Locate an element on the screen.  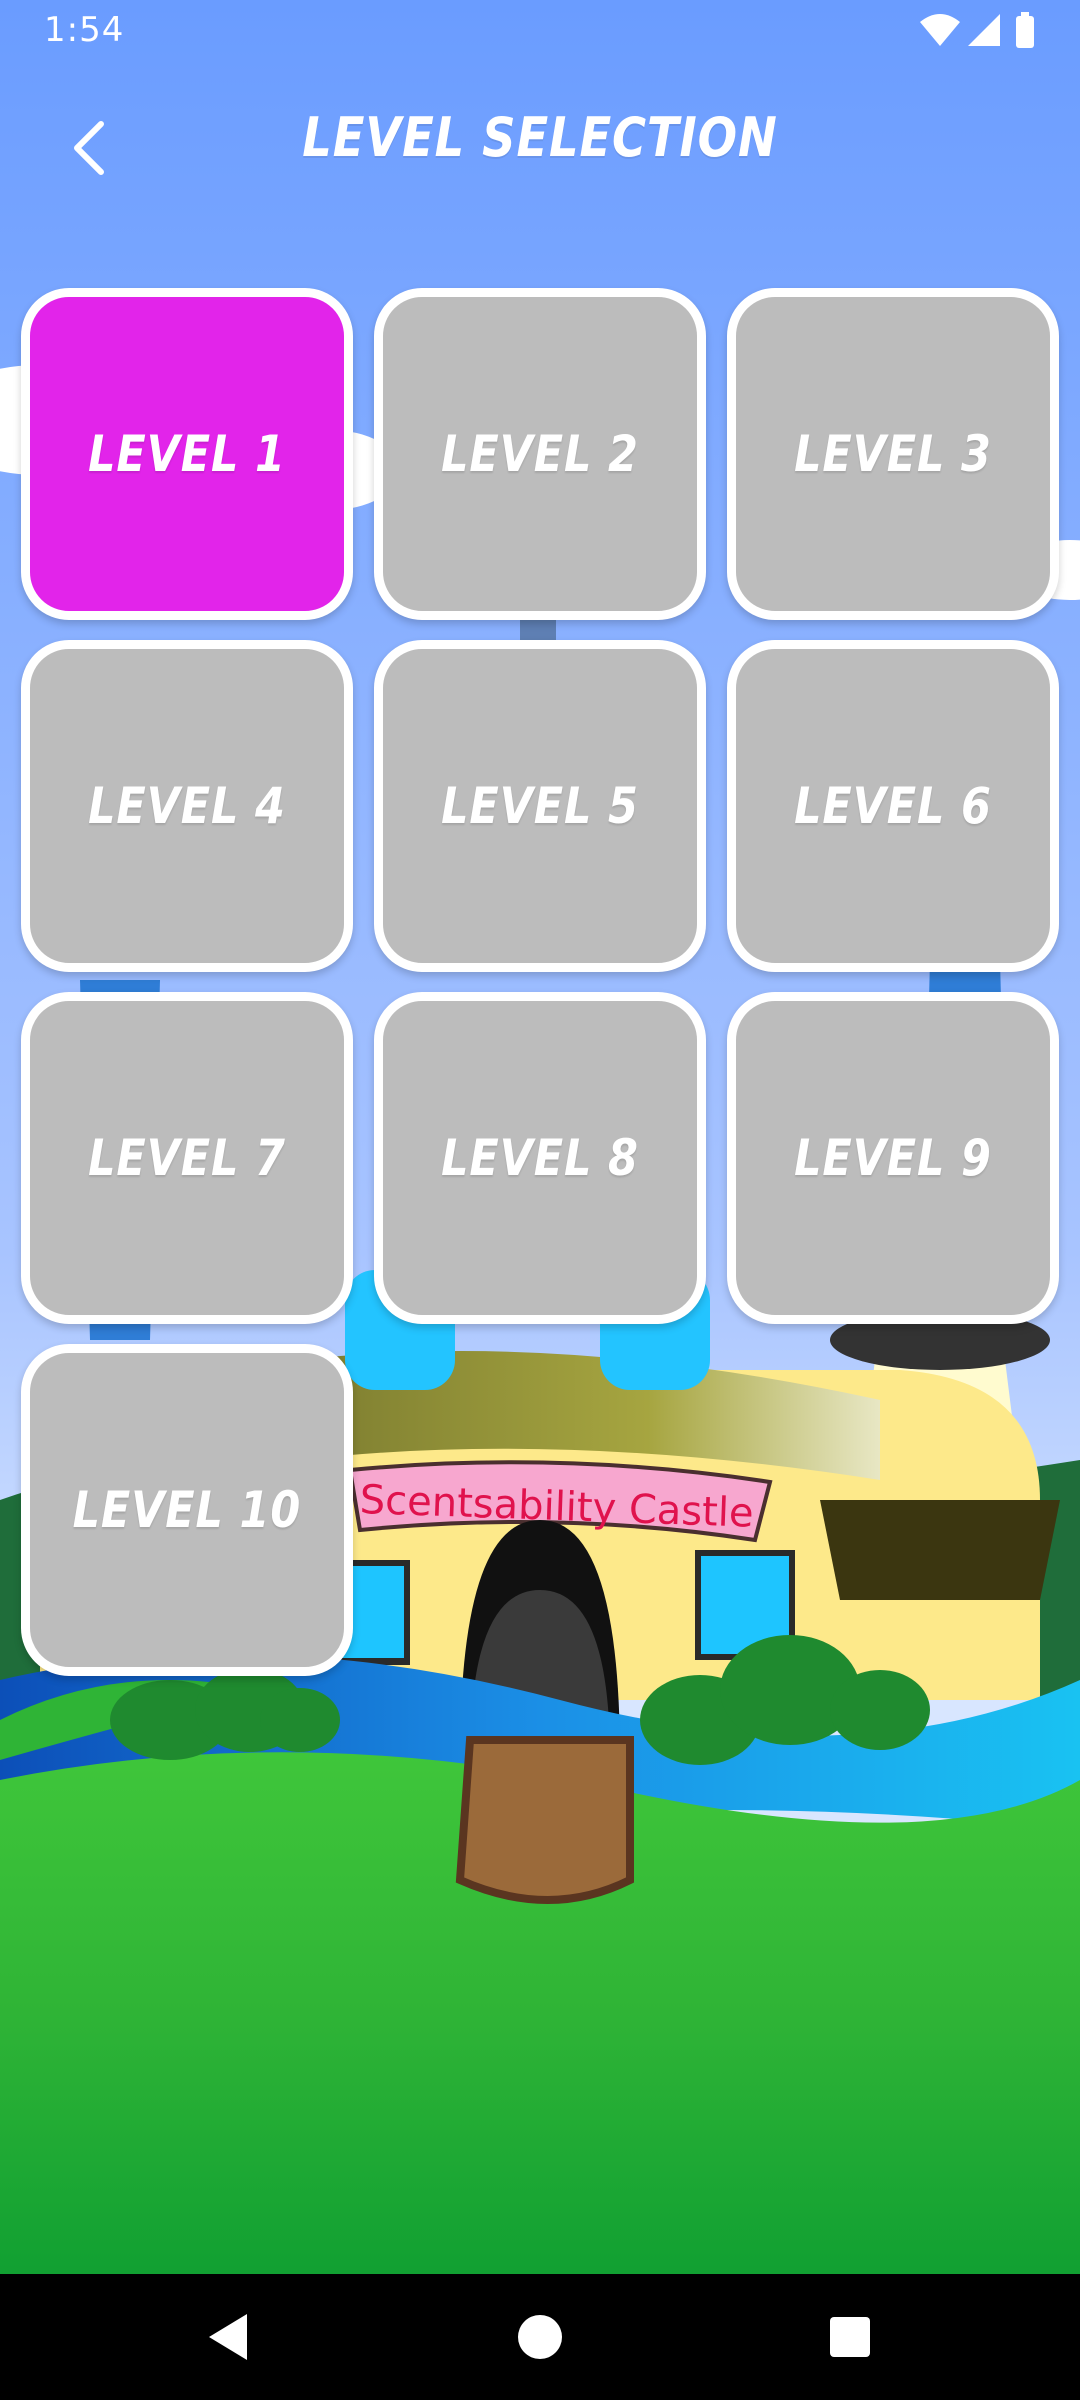
level-label: LEVEL 2 is located at coordinates (540, 454).